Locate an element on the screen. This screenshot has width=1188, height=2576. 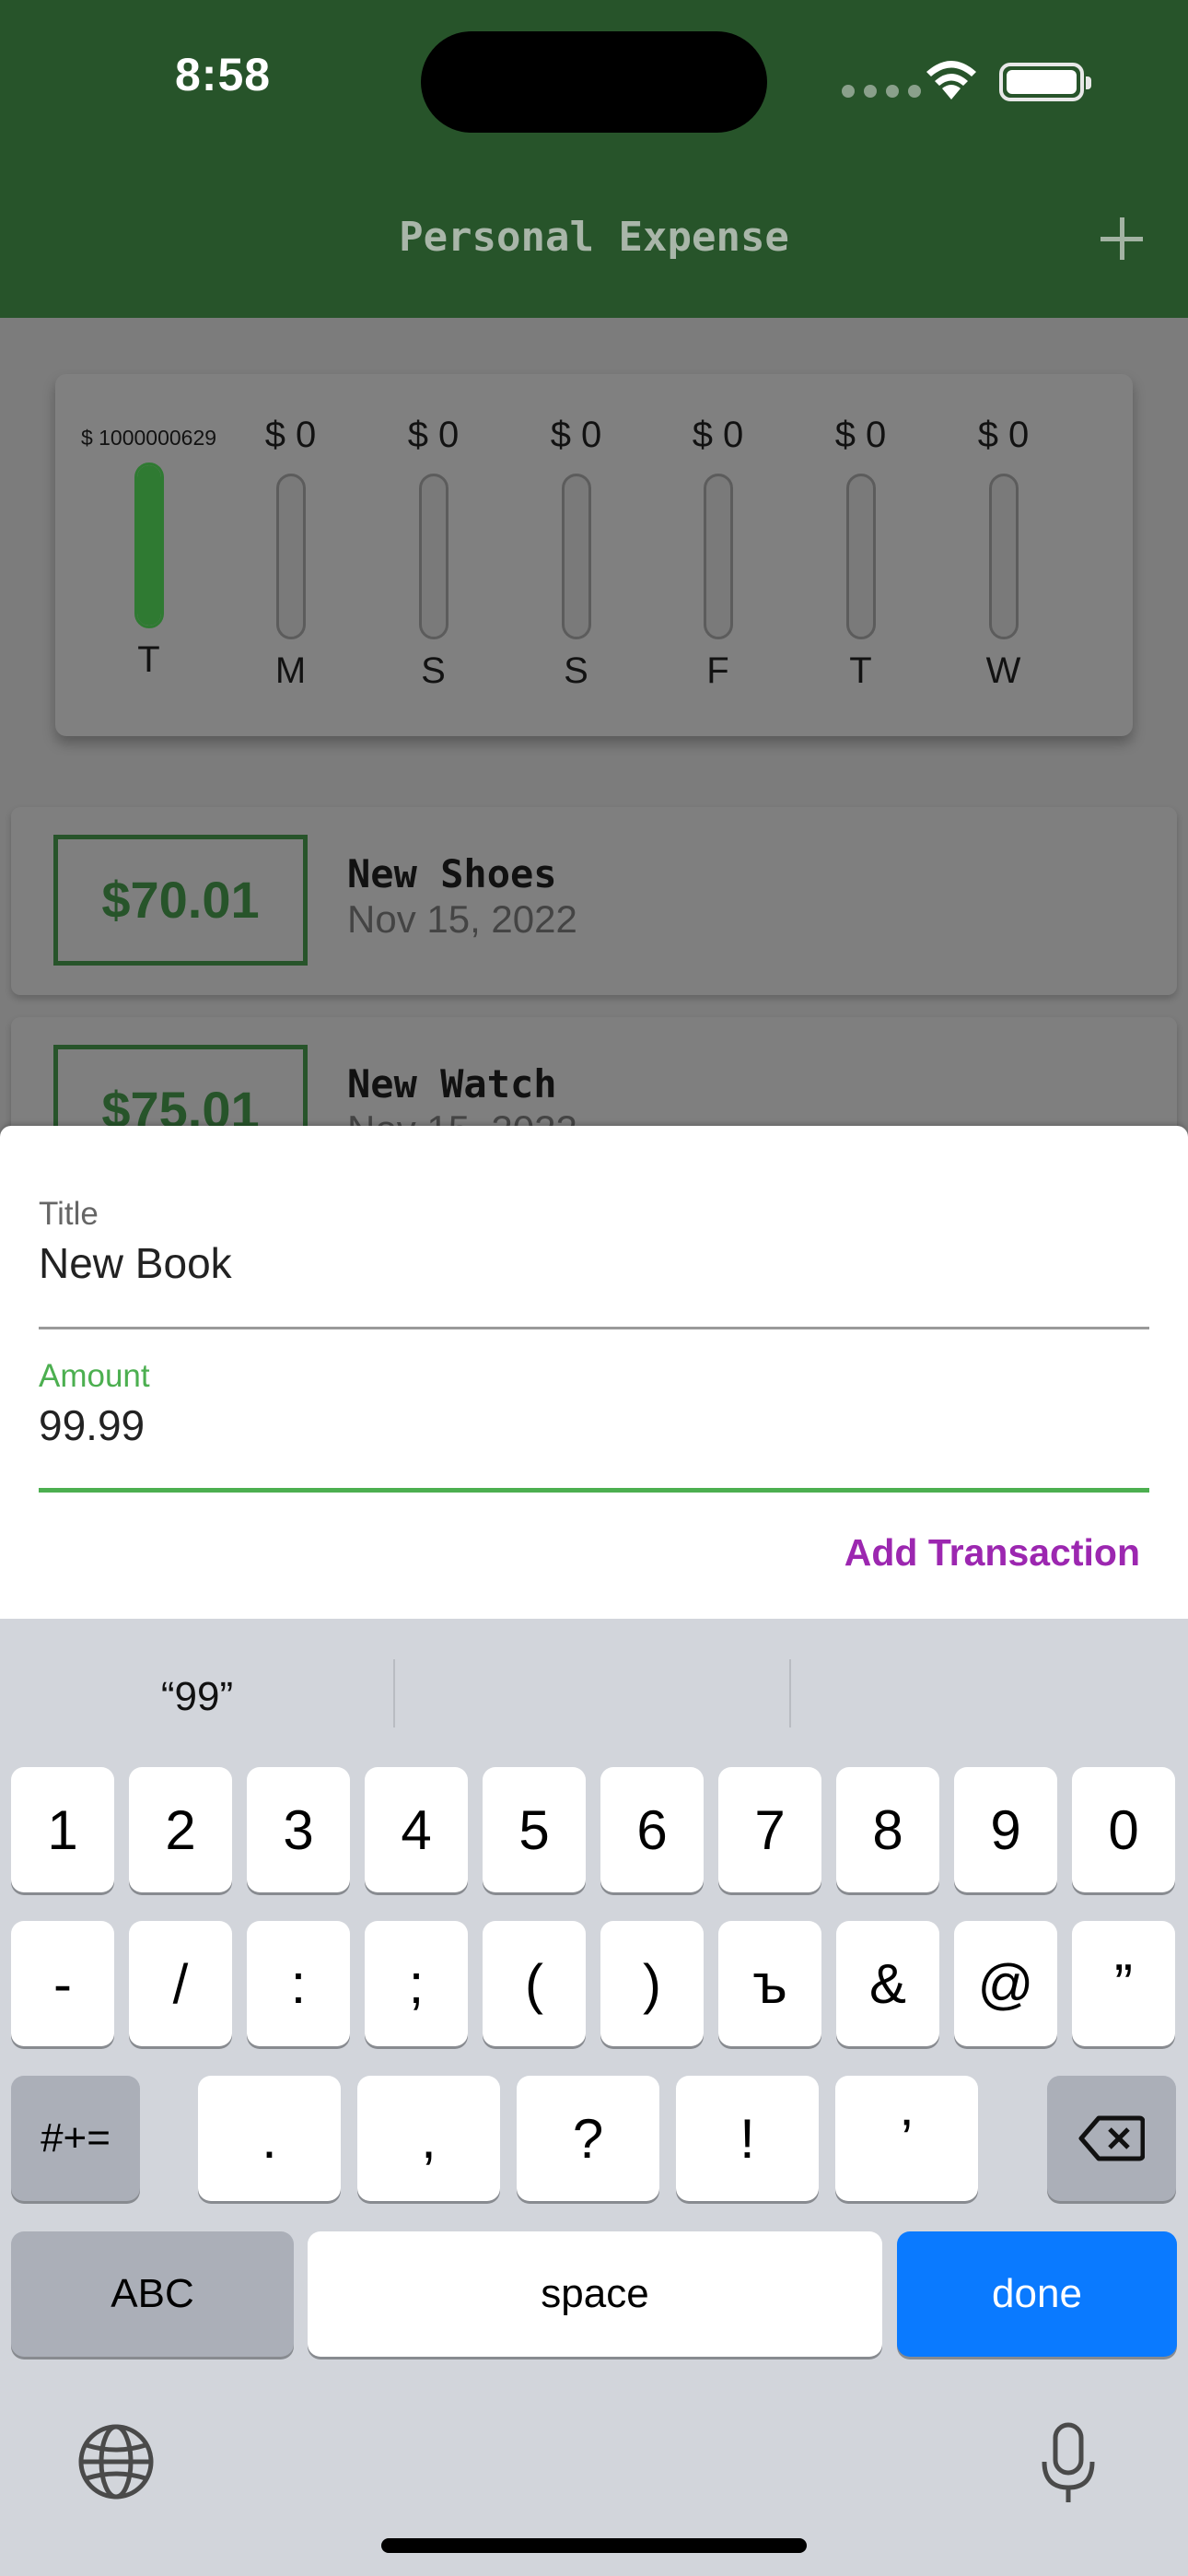
chart-bar-column: $ 0 F is located at coordinates (717, 555).